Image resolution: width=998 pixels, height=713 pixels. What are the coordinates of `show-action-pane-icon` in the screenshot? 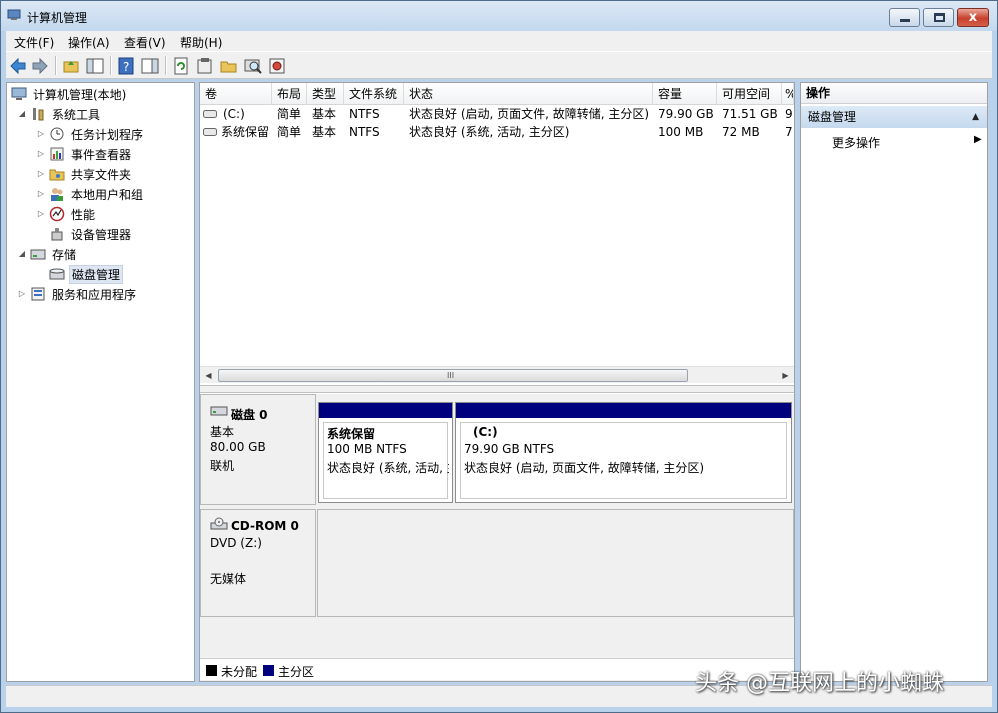 It's located at (150, 66).